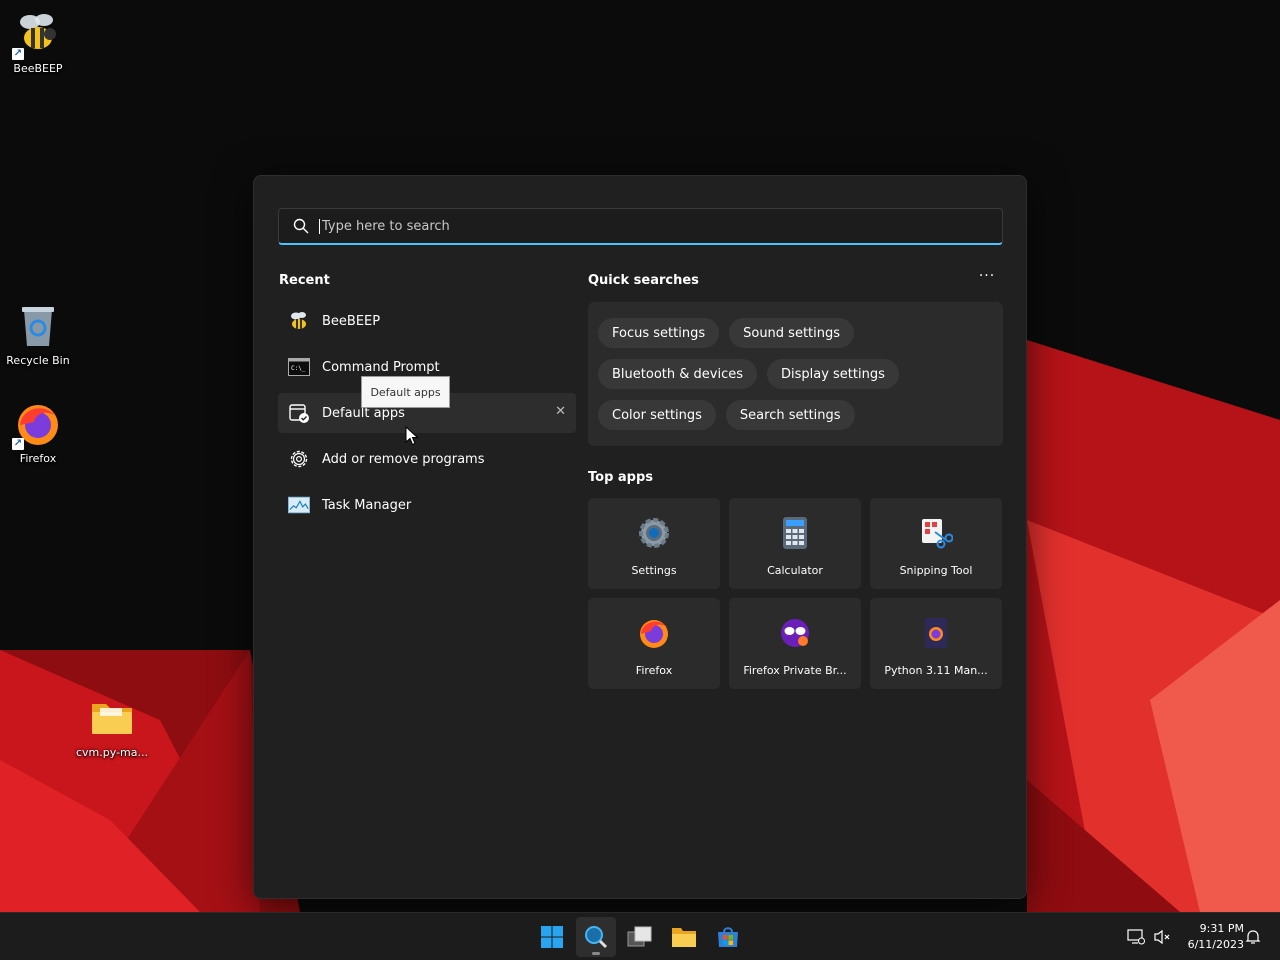 This screenshot has height=960, width=1280. I want to click on recent-item-add-remove-programs: Add or remove programs, so click(427, 459).